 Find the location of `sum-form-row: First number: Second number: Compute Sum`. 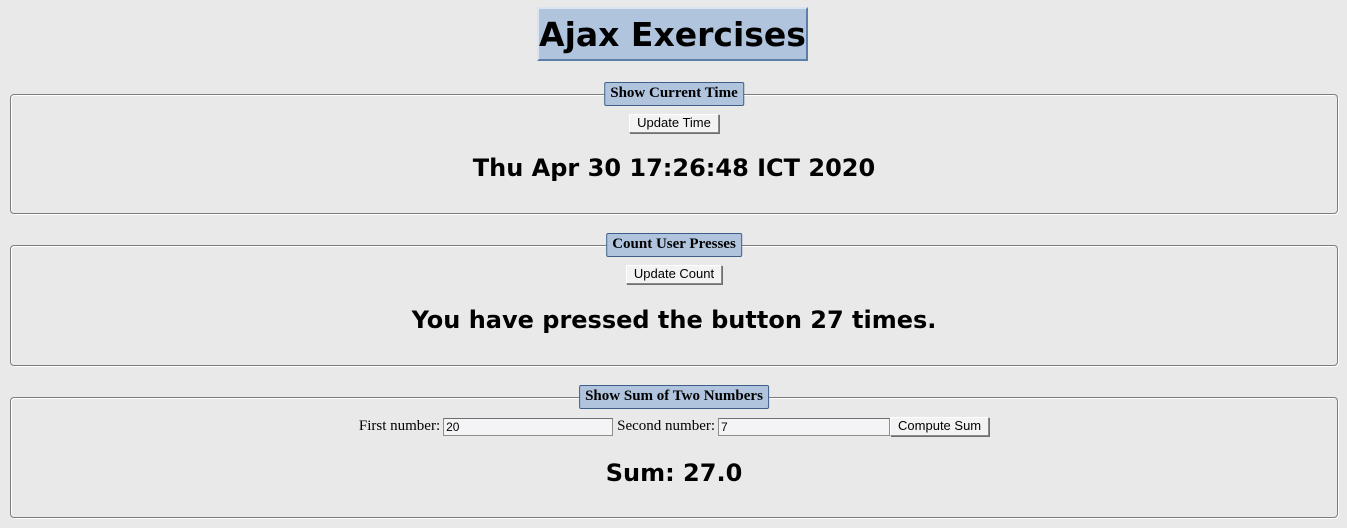

sum-form-row: First number: Second number: Compute Sum is located at coordinates (674, 426).